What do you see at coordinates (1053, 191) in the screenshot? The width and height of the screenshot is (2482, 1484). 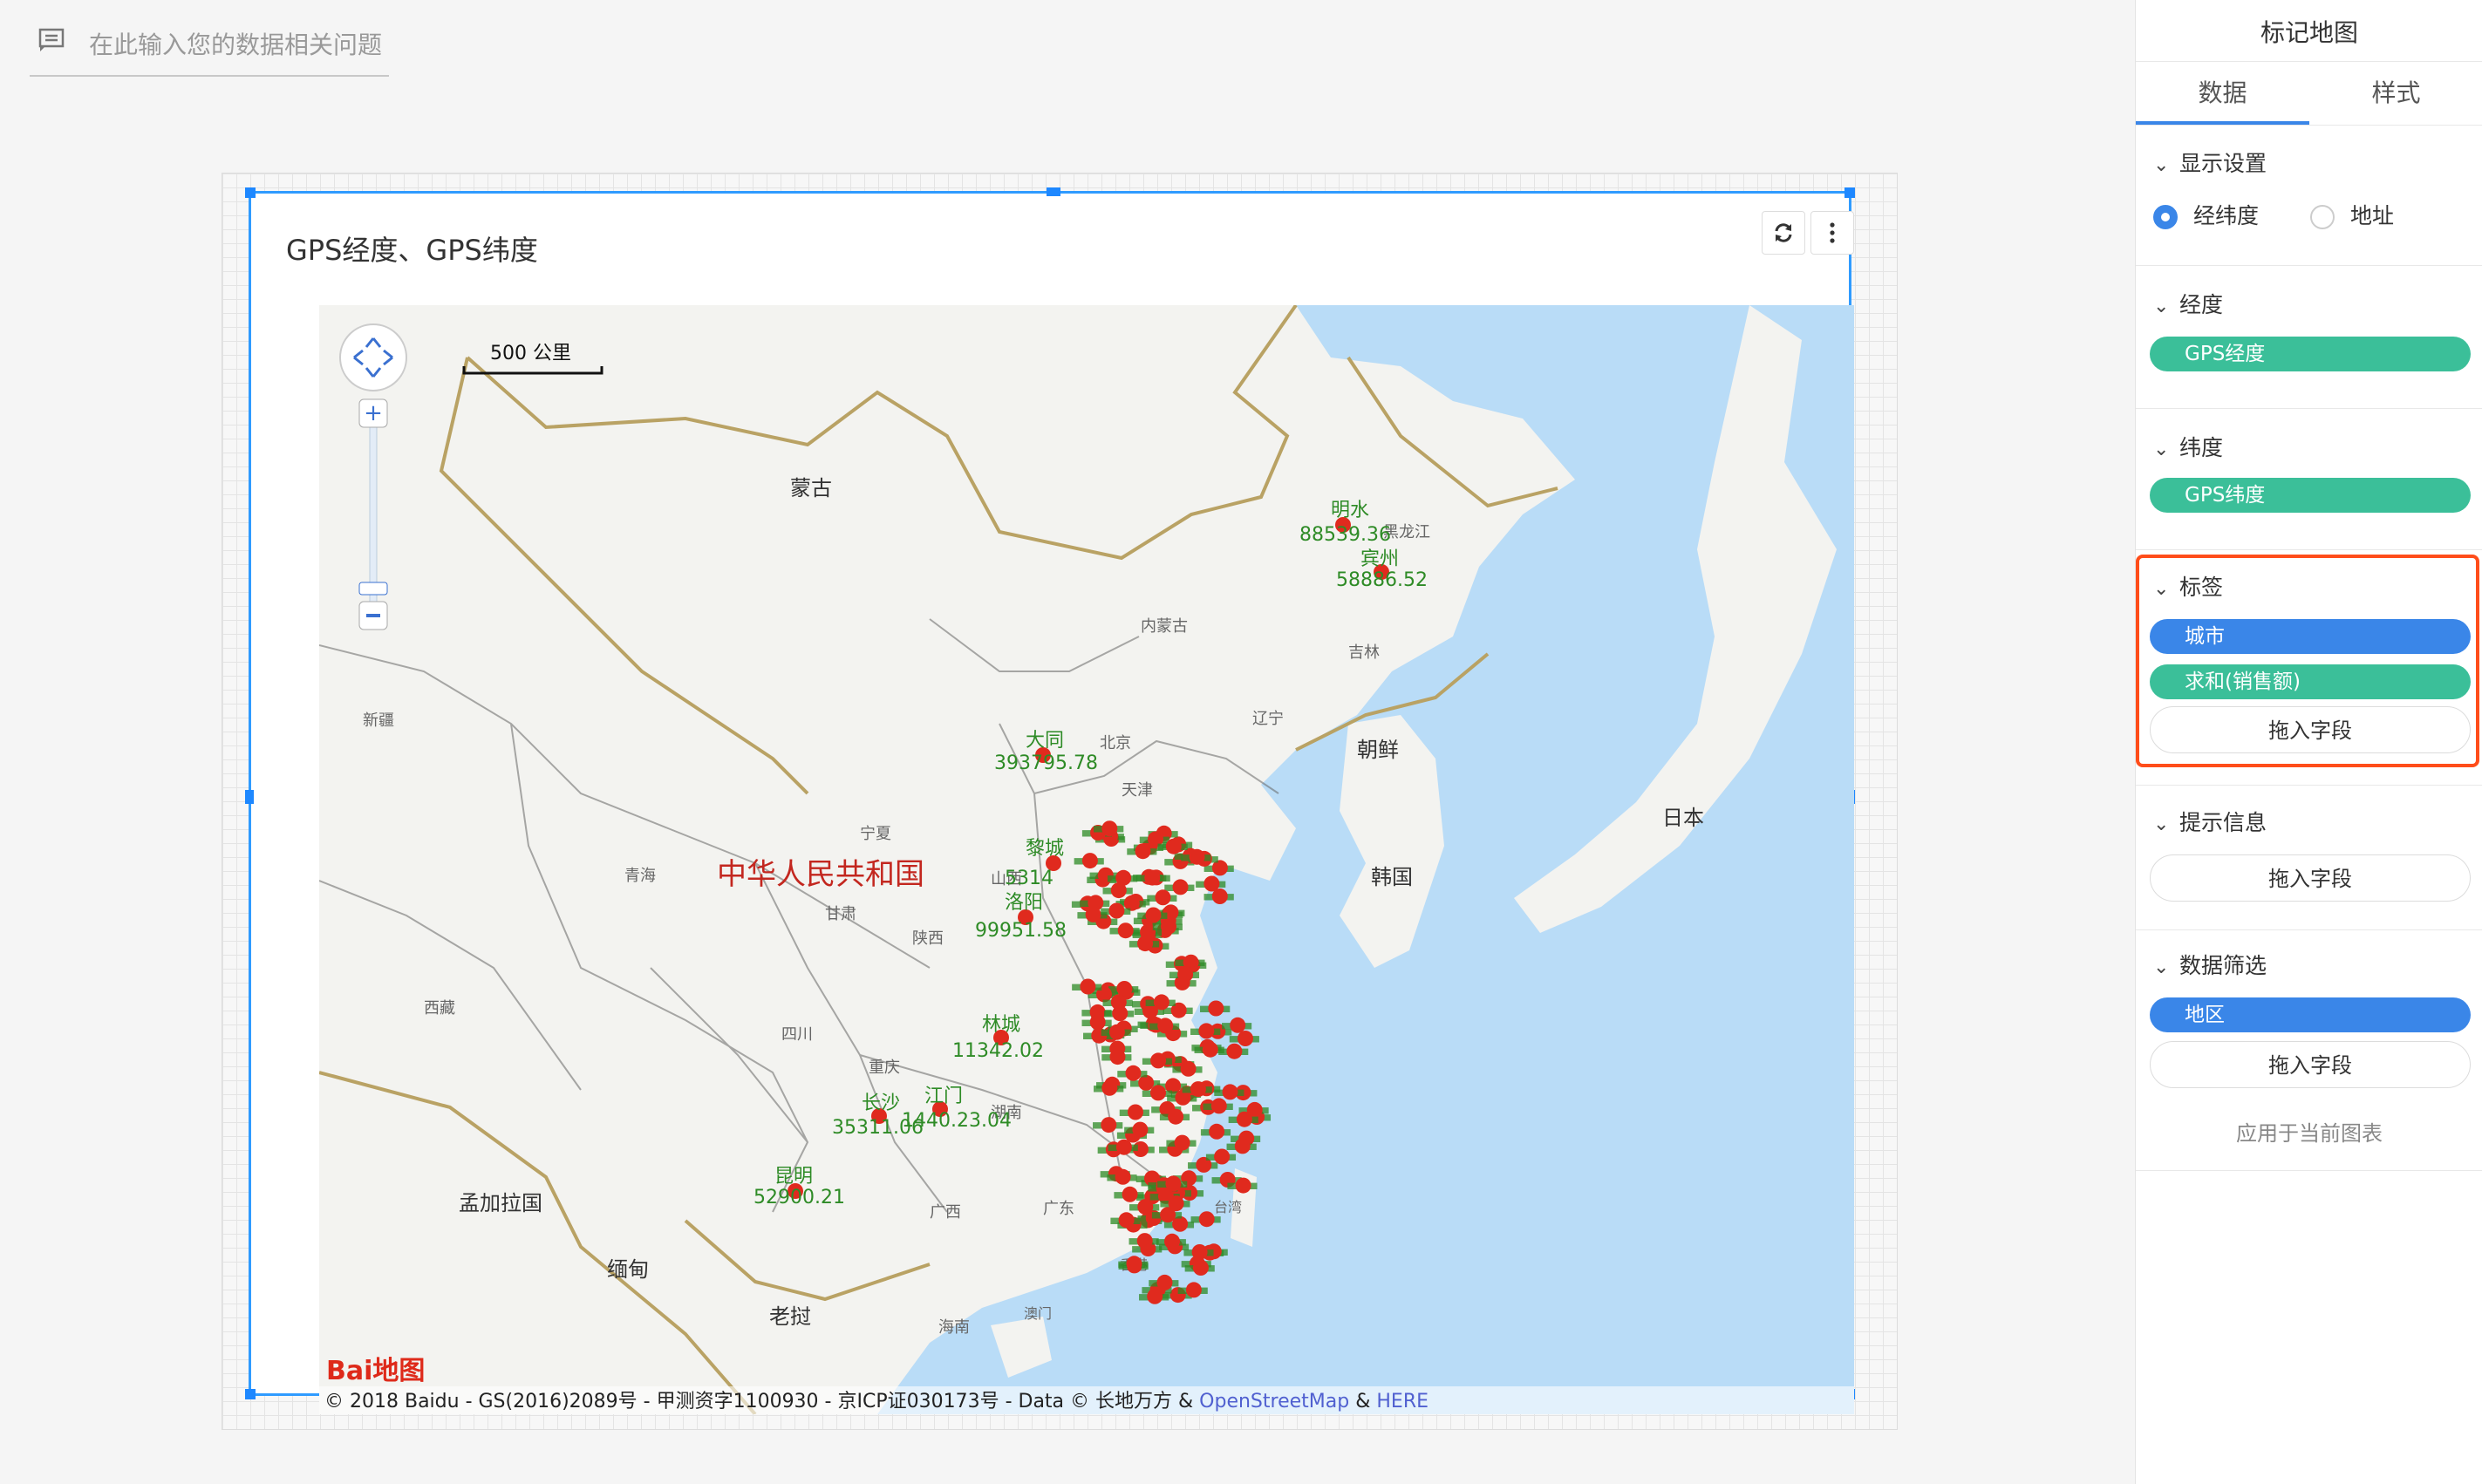 I see `resize-handle-top` at bounding box center [1053, 191].